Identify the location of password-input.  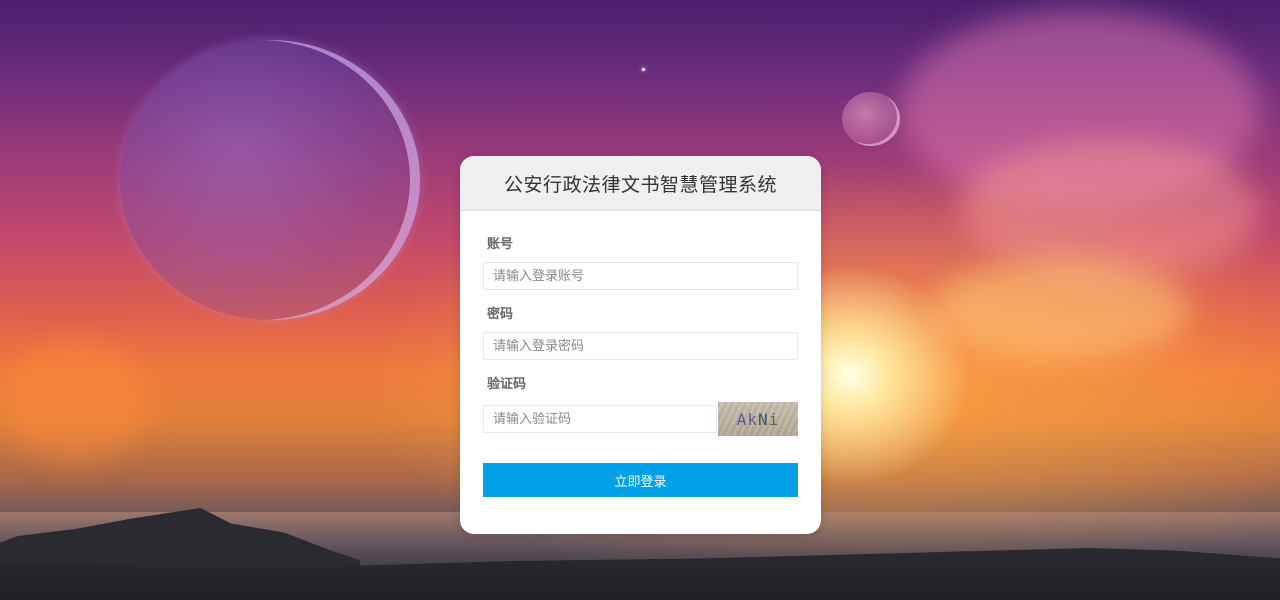
(640, 346).